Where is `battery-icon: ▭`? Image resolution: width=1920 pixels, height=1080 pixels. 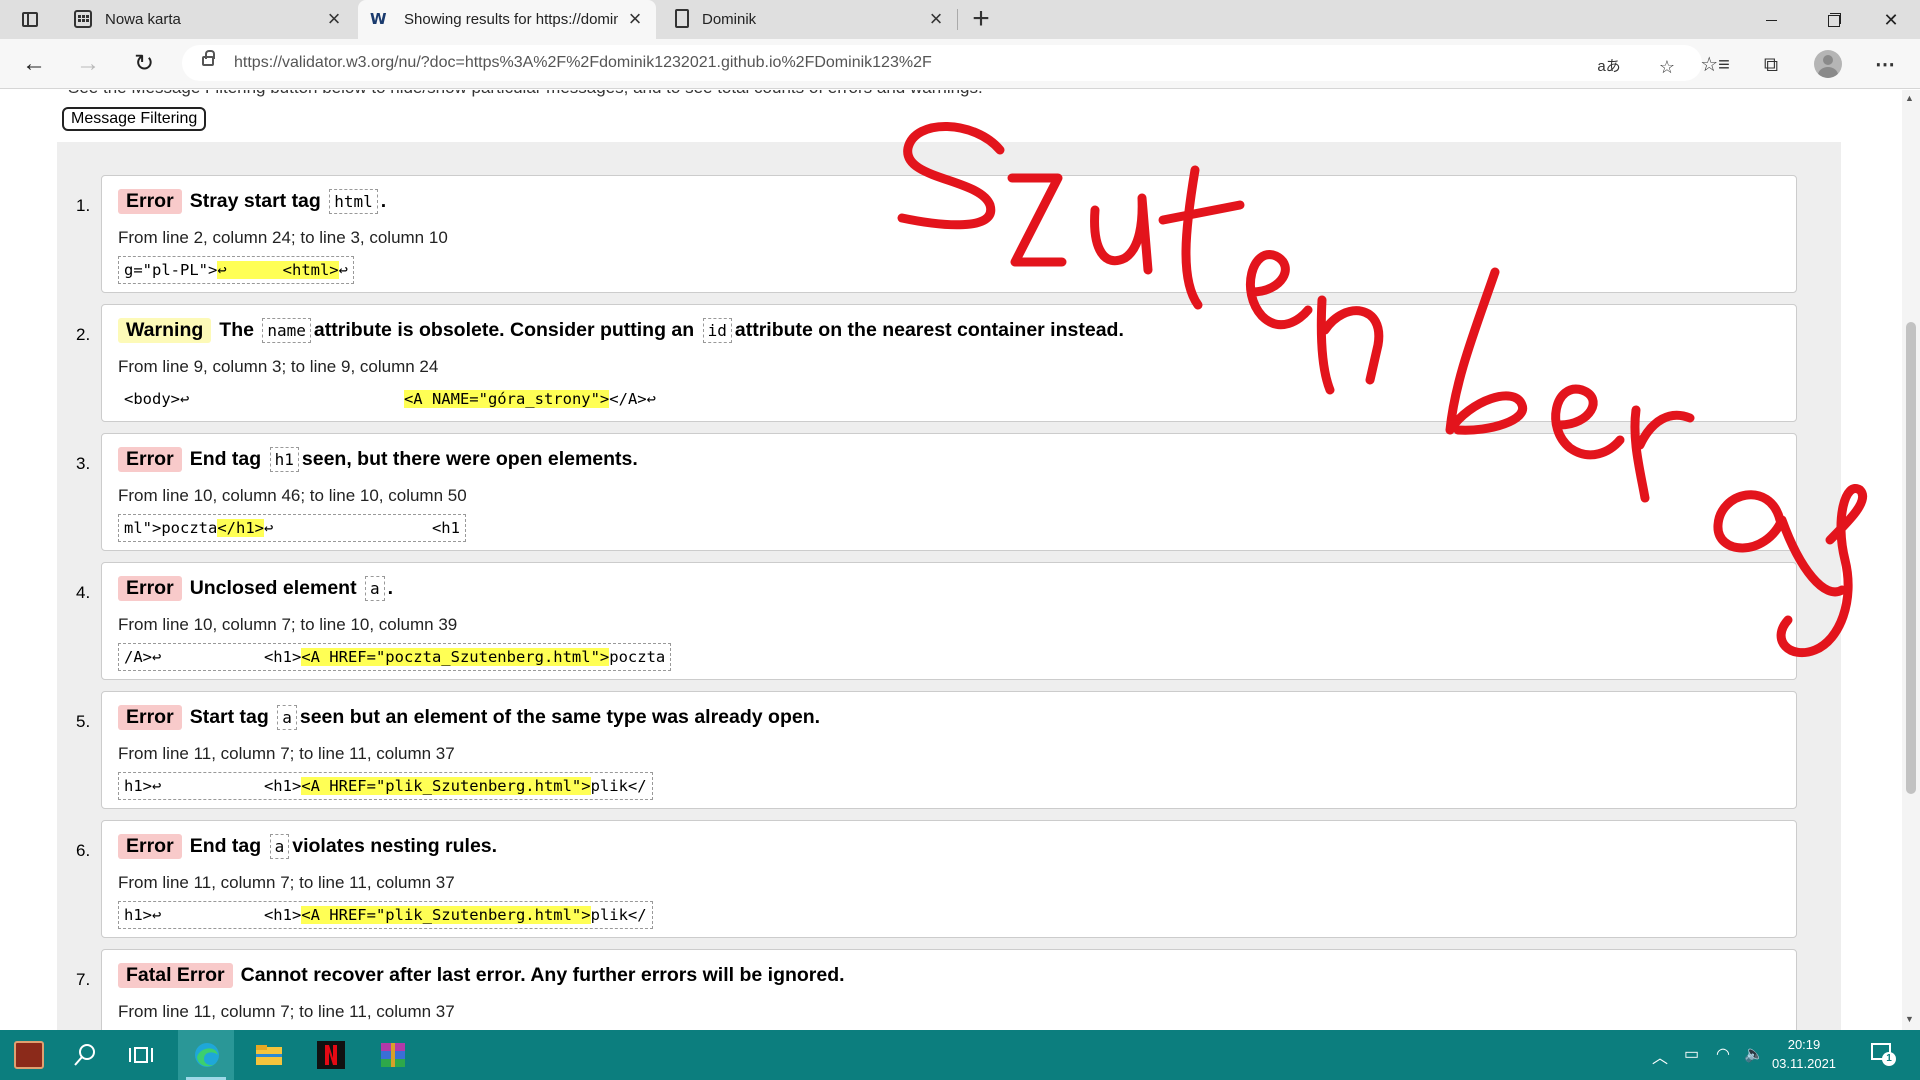 battery-icon: ▭ is located at coordinates (1691, 1054).